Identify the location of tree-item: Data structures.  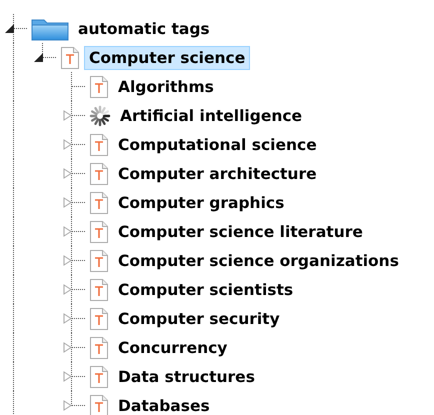
(186, 376).